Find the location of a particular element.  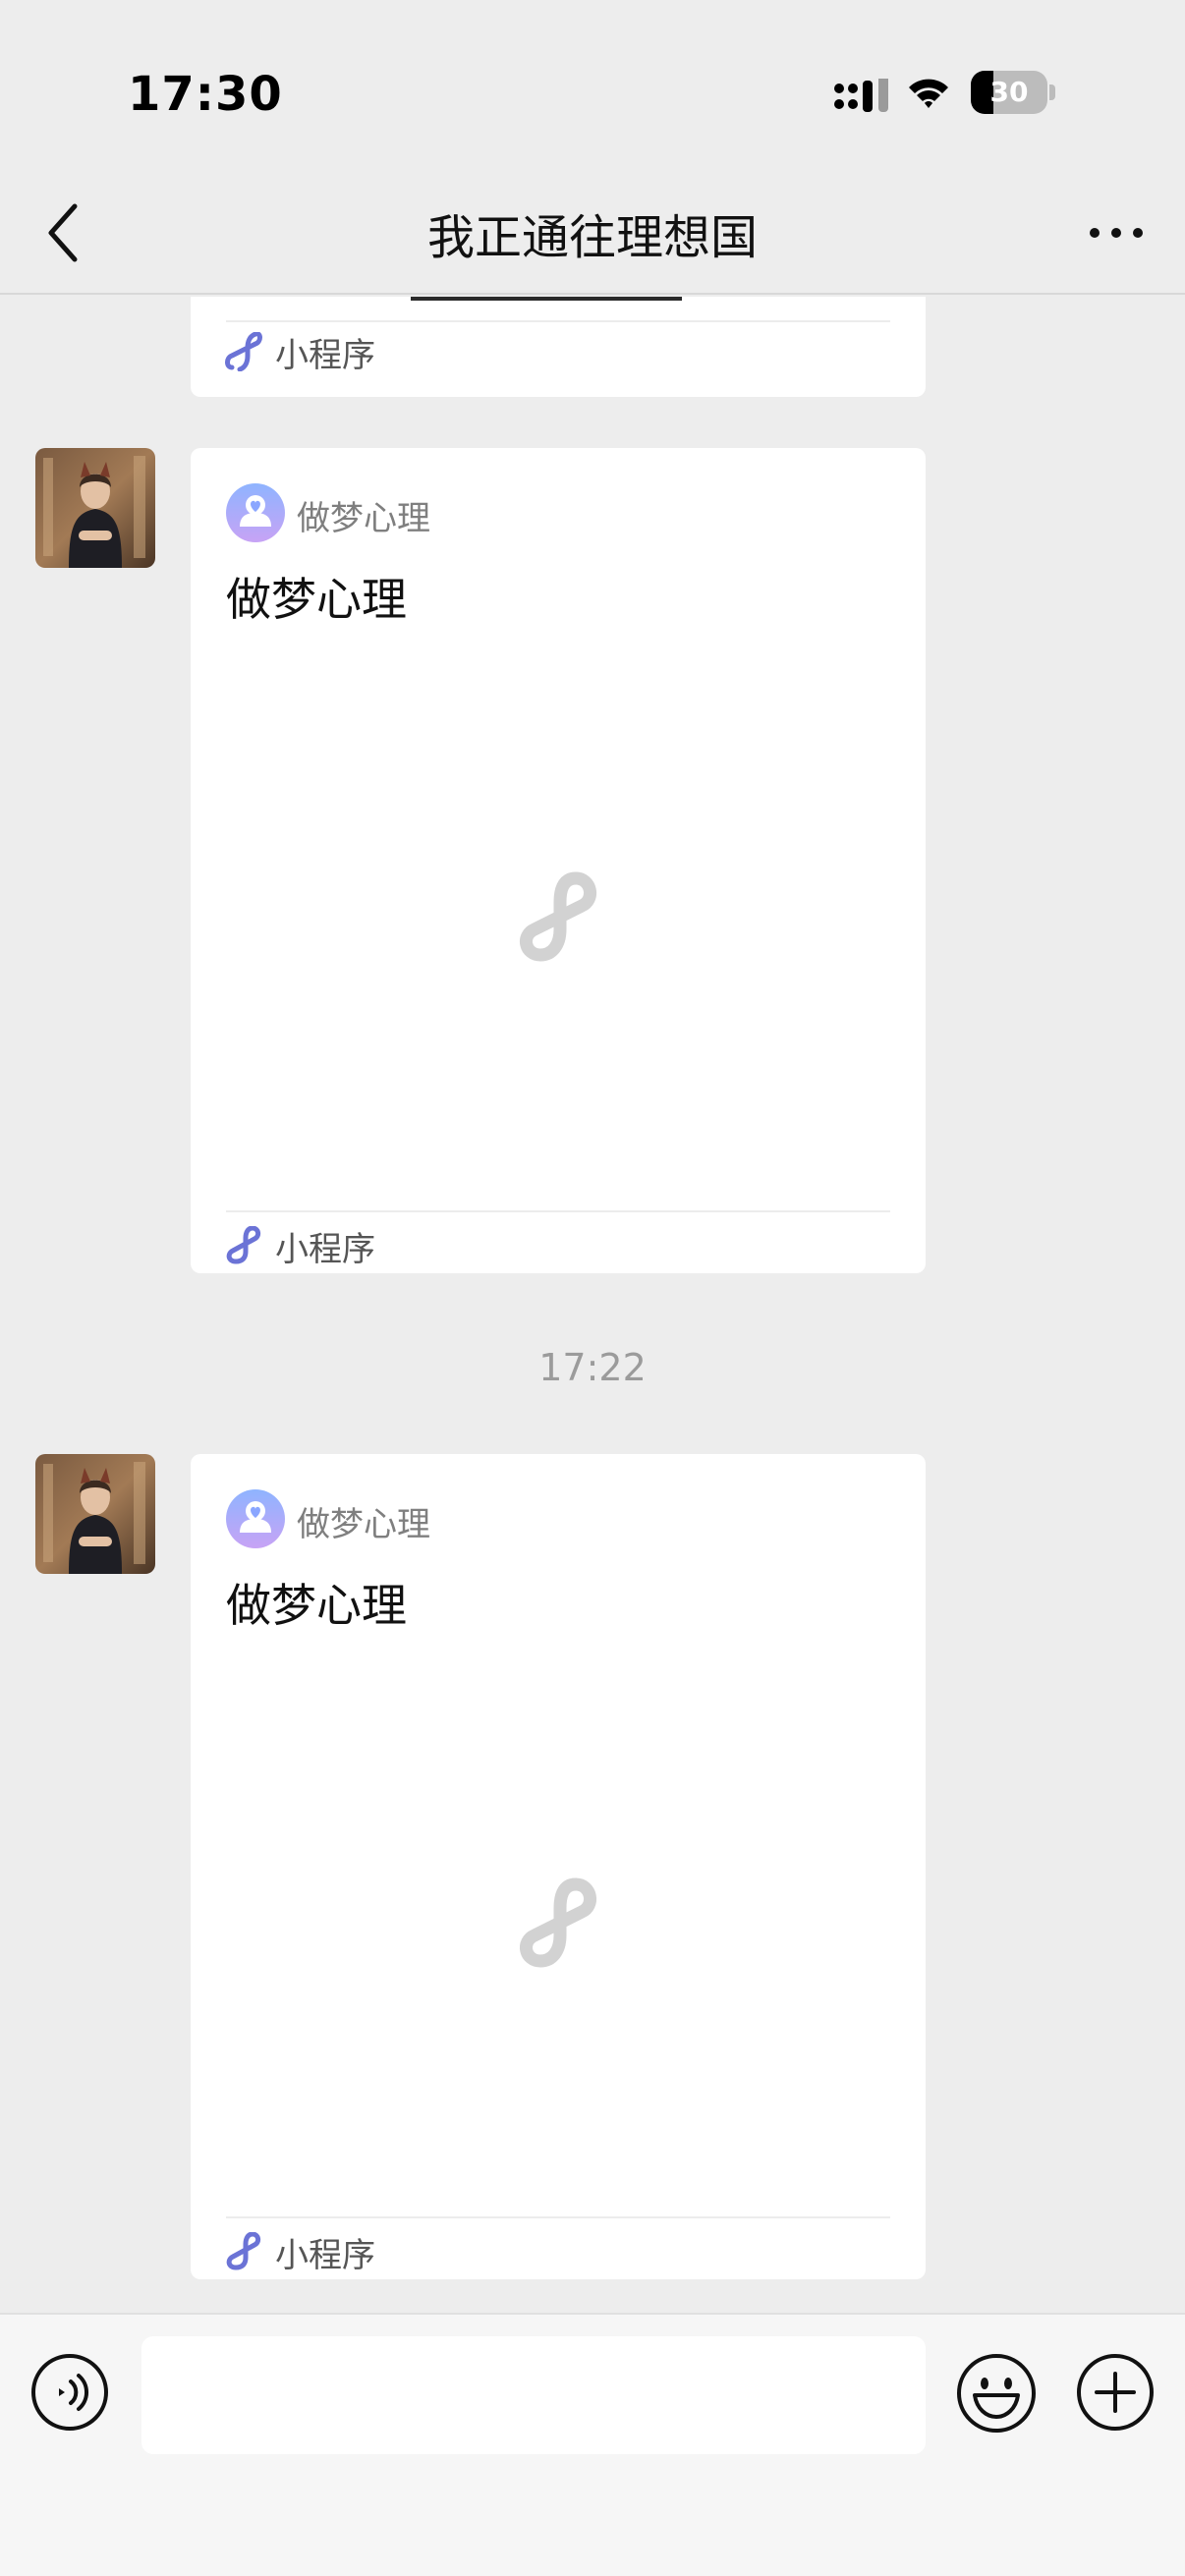

chat-title: 我正通往理想国 is located at coordinates (592, 237).